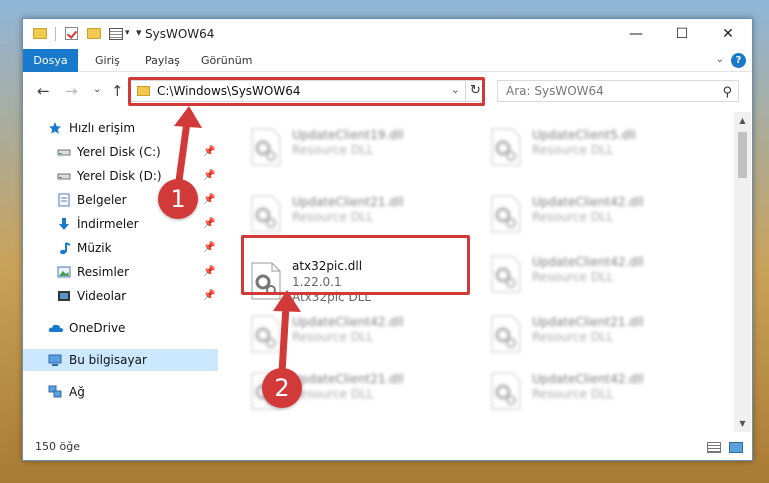 The image size is (769, 483). Describe the element at coordinates (229, 91) in the screenshot. I see `address-path: C:\Windows\SysWOW64` at that location.